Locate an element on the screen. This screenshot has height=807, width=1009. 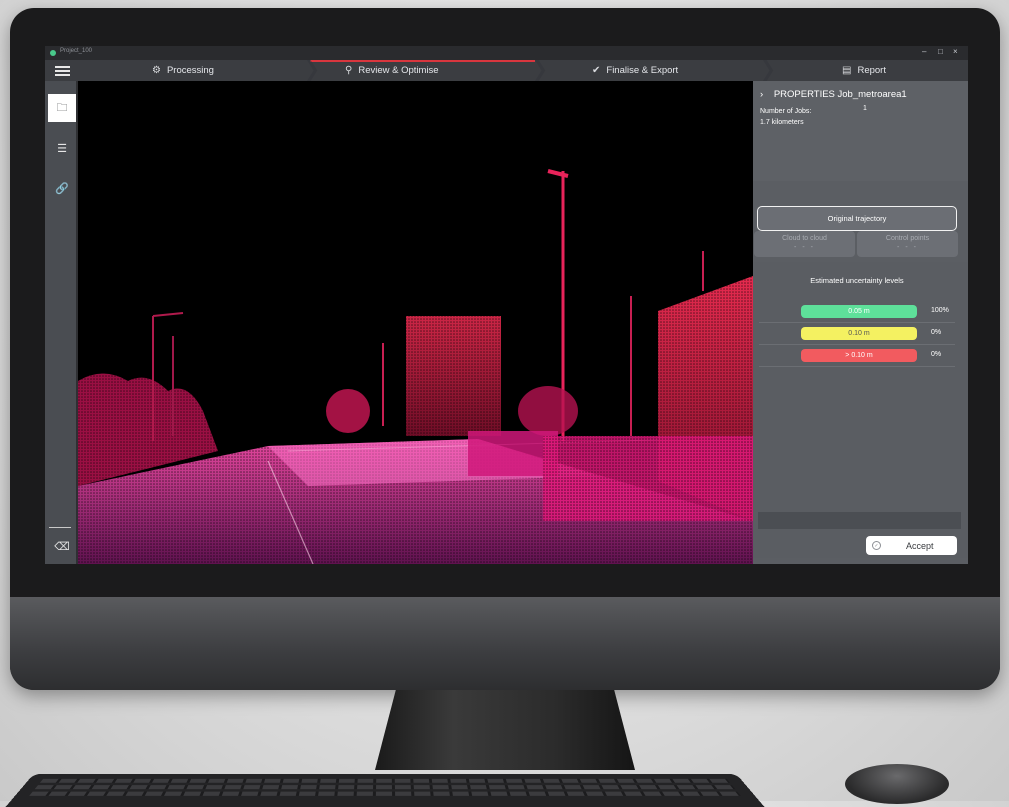
properties-header: › PROPERTIES Job_metroarea1 is located at coordinates (833, 94).